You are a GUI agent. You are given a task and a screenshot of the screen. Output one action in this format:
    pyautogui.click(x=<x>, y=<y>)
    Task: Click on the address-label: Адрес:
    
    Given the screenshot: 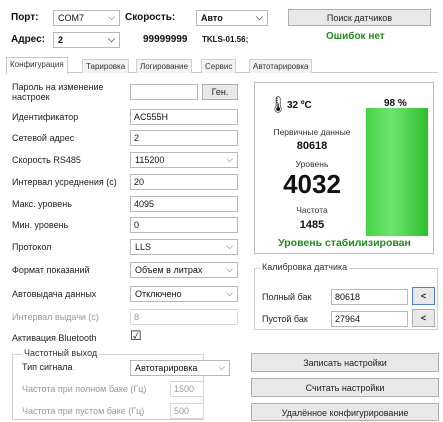 What is the action you would take?
    pyautogui.click(x=28, y=39)
    